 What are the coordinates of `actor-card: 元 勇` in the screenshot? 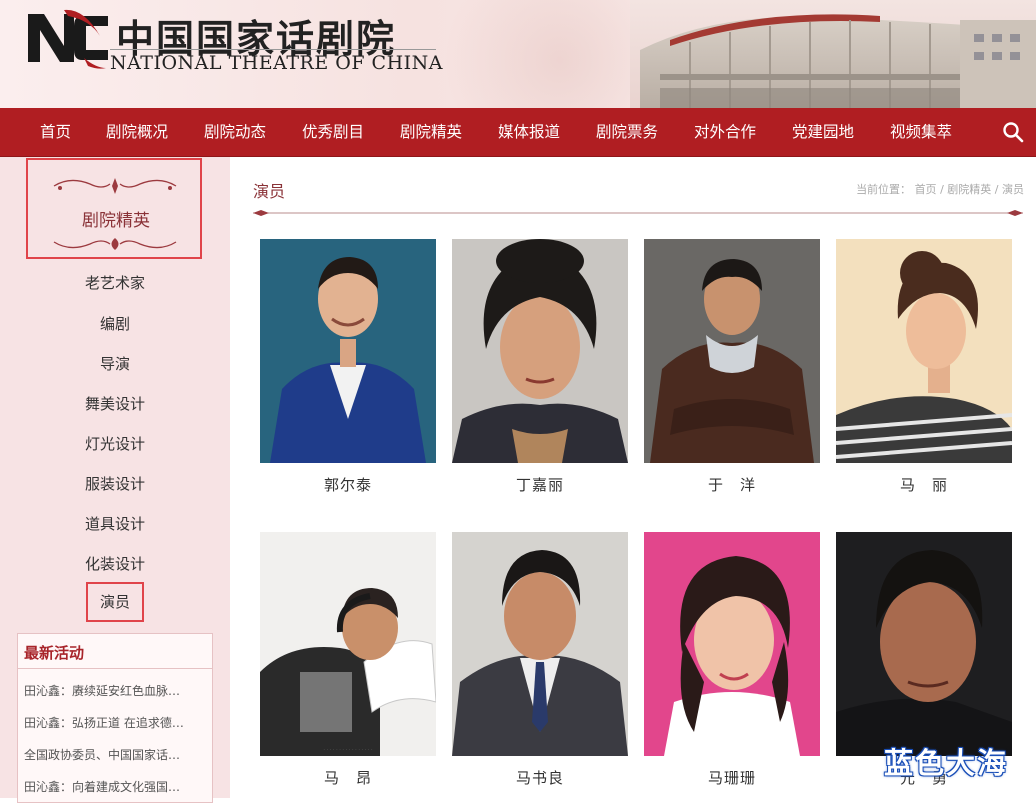 It's located at (924, 659).